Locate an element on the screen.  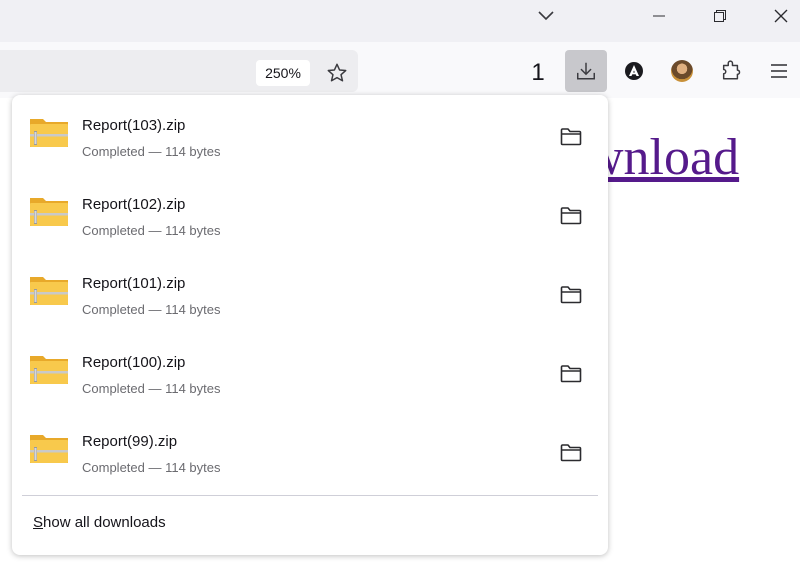
download-item: Report(103).zip Completed — 114 bytes is located at coordinates (310, 134).